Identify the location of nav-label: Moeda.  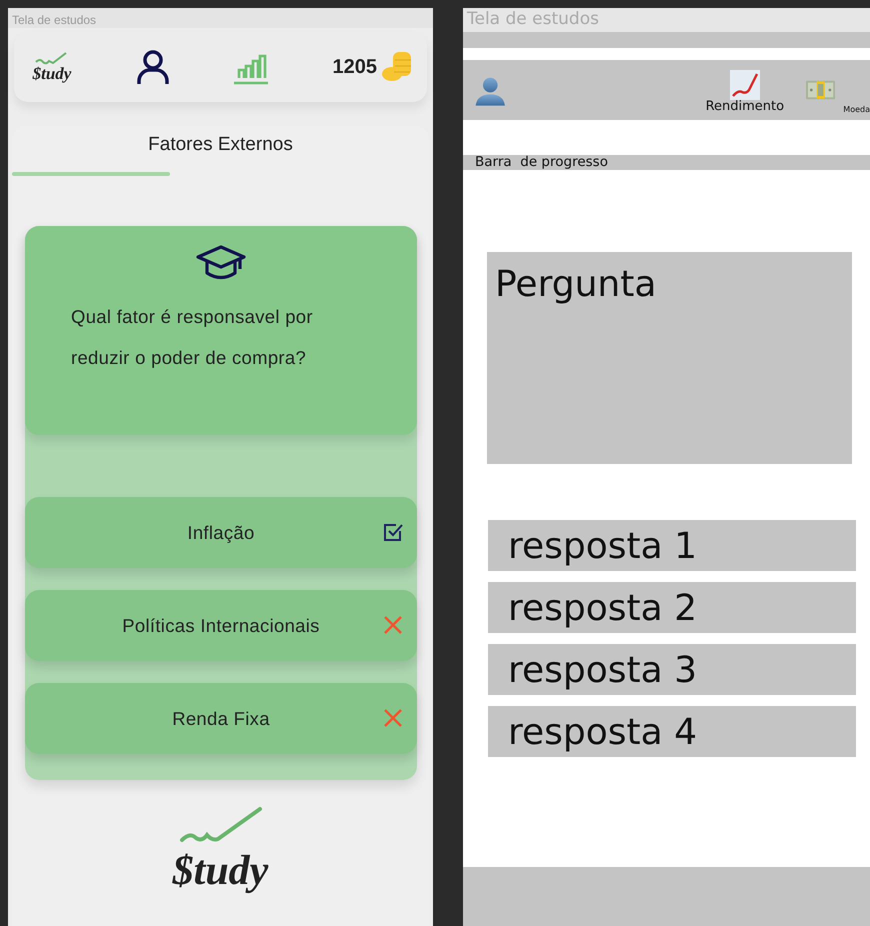
(856, 109).